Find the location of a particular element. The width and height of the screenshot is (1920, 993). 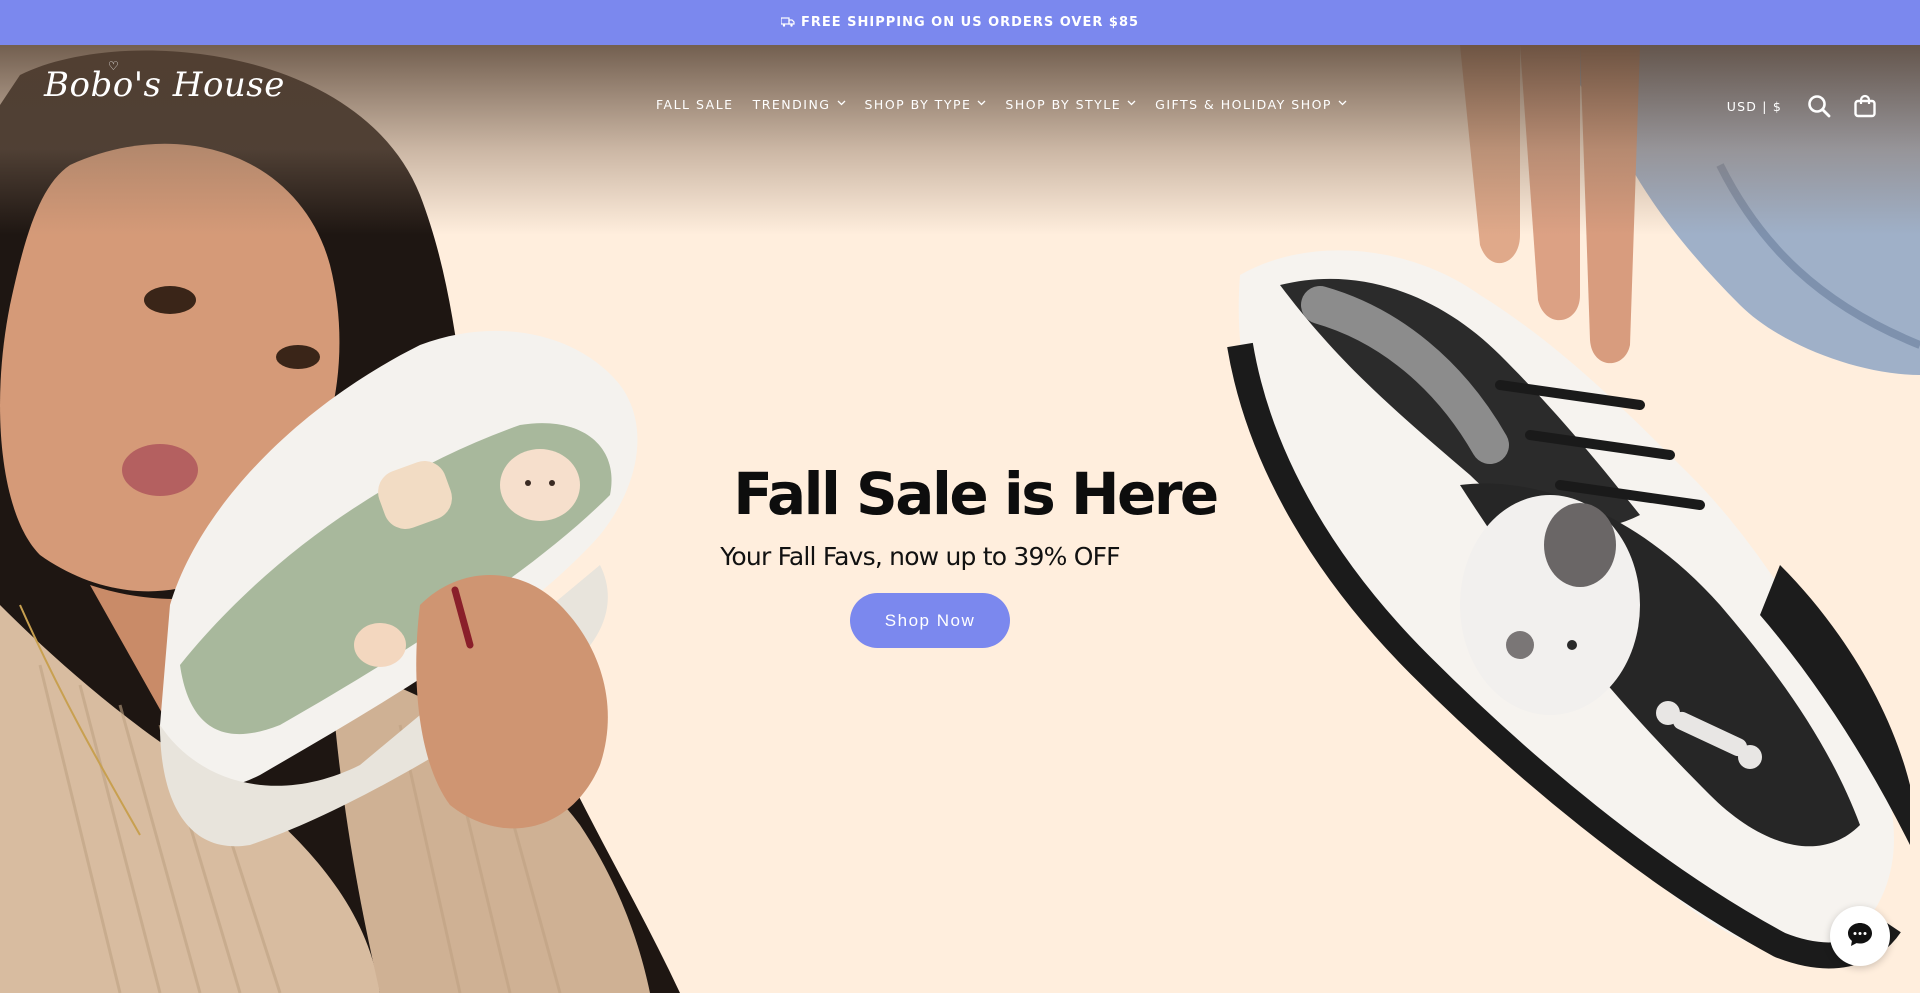

hero-subtitle: Your Fall Favs, now up to 39% OFF is located at coordinates (920, 556).